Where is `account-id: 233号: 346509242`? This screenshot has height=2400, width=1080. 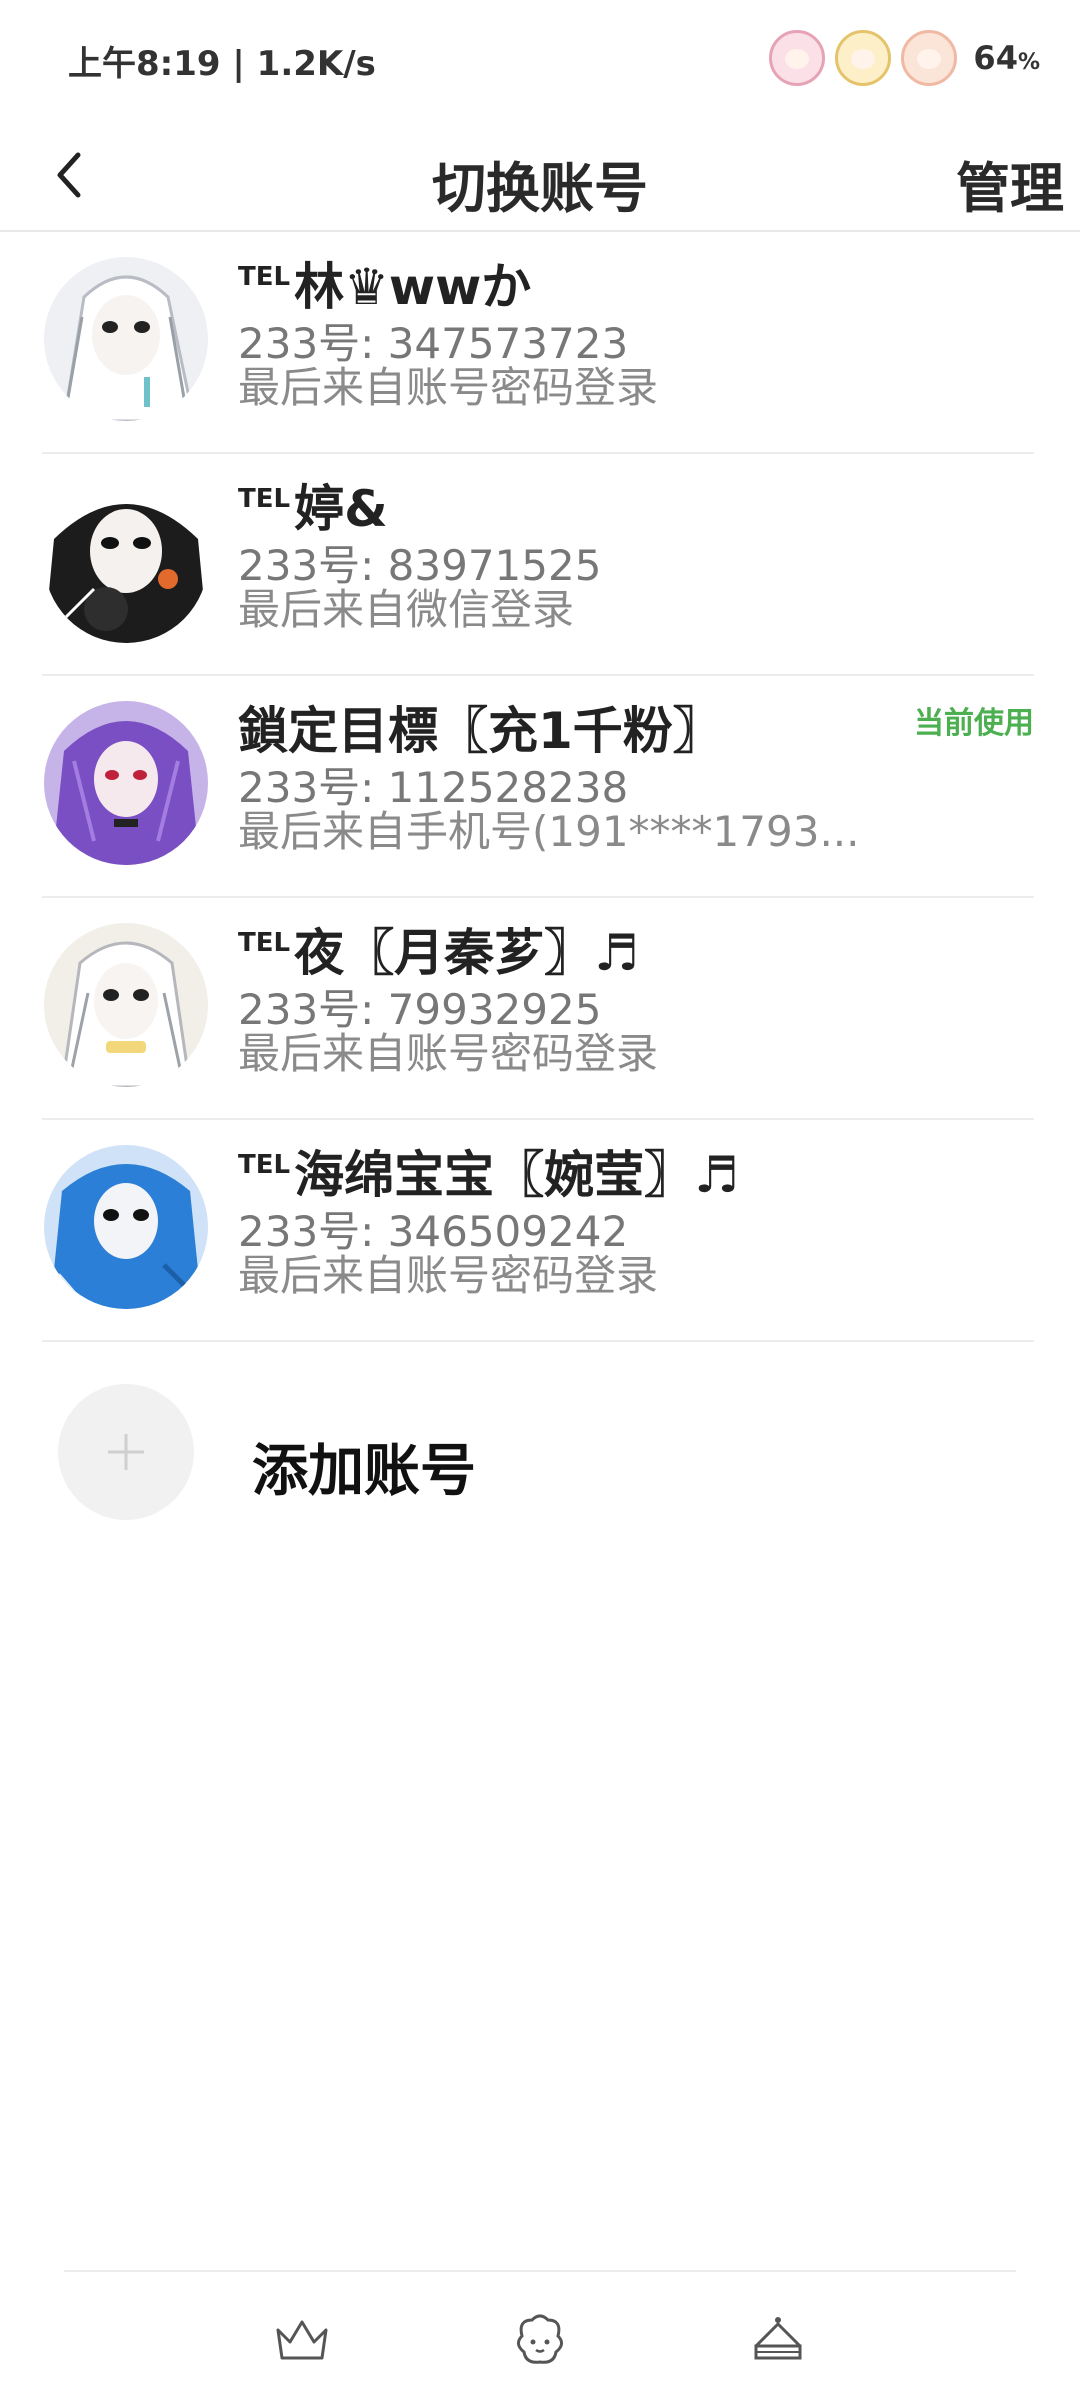
account-id: 233号: 346509242 is located at coordinates (433, 1231).